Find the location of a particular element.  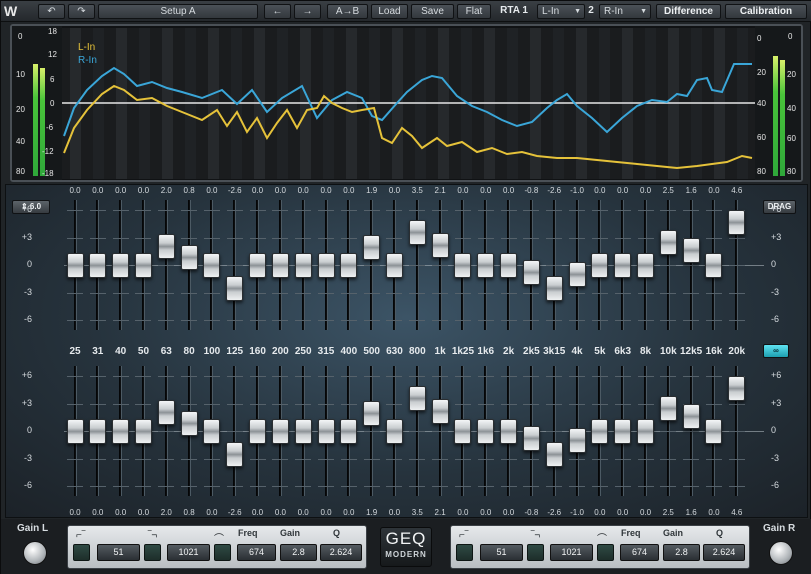

fader-knob-lower-3k15 is located at coordinates (554, 455).